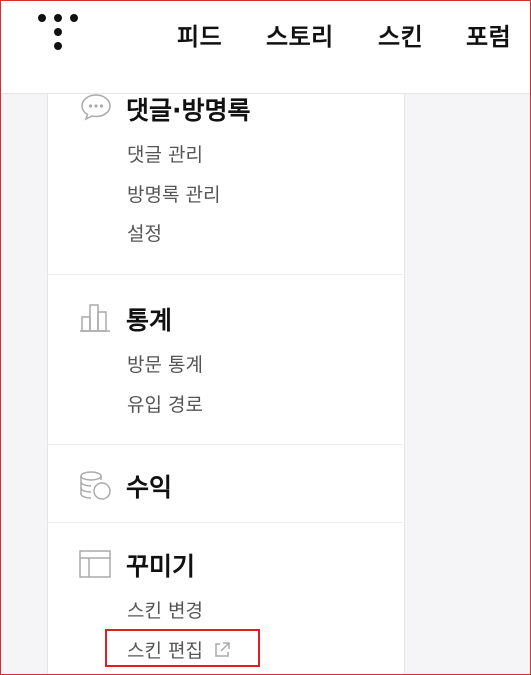  Describe the element at coordinates (199, 34) in the screenshot. I see `nav-feed: 피드` at that location.